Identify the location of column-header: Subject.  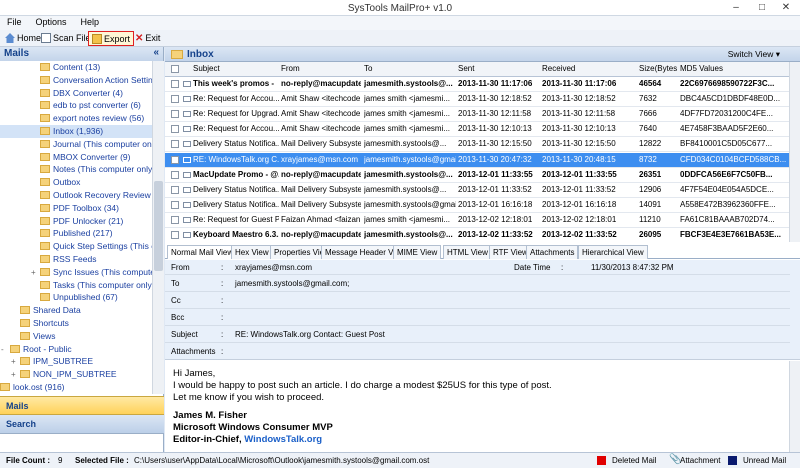
(236, 68).